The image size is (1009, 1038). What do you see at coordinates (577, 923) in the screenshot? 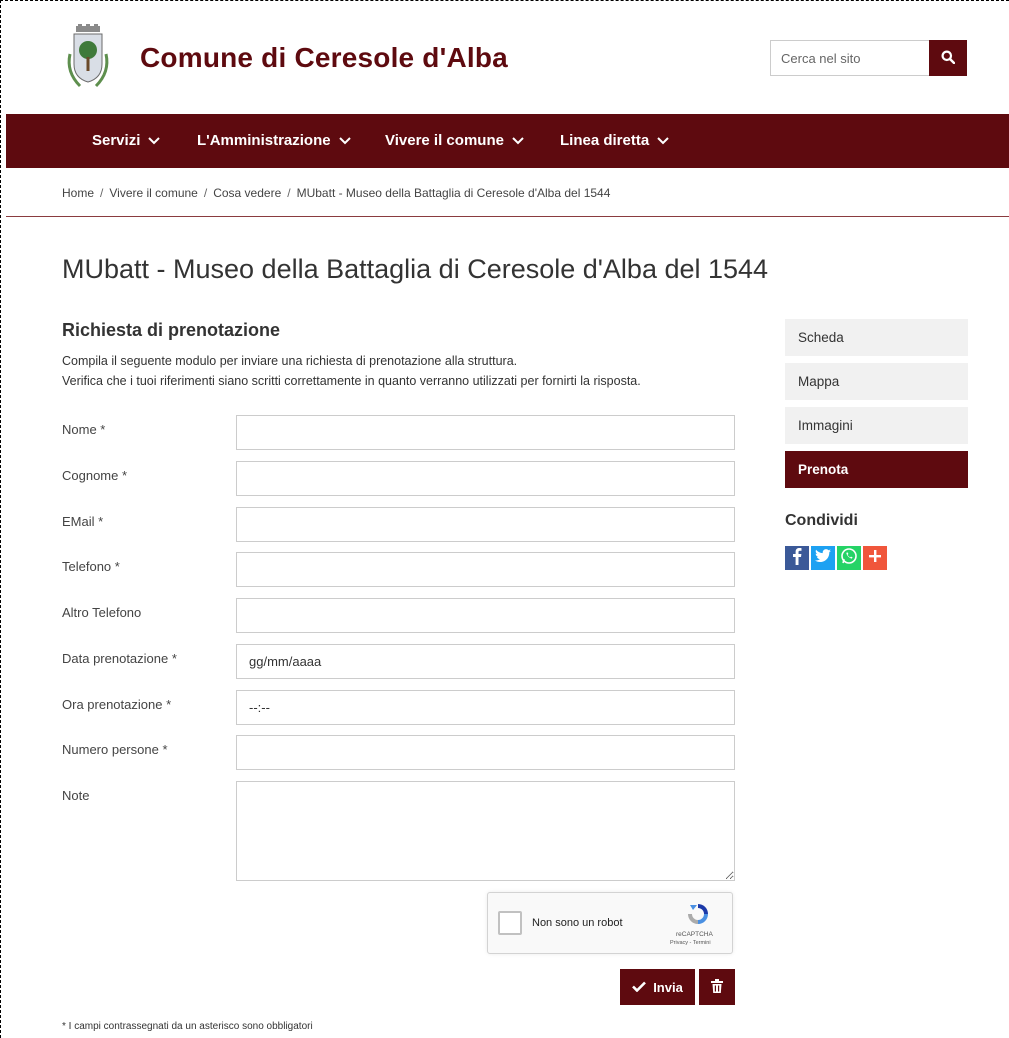
I see `recaptcha-label: Non sono un robot` at bounding box center [577, 923].